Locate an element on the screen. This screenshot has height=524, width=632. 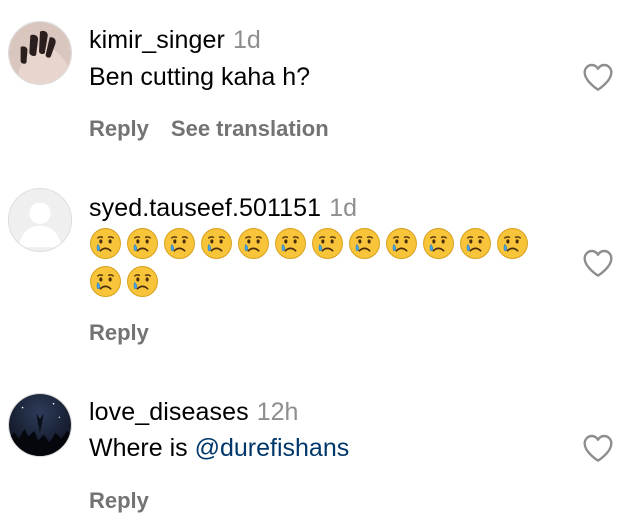
timestamp: 12h is located at coordinates (277, 412).